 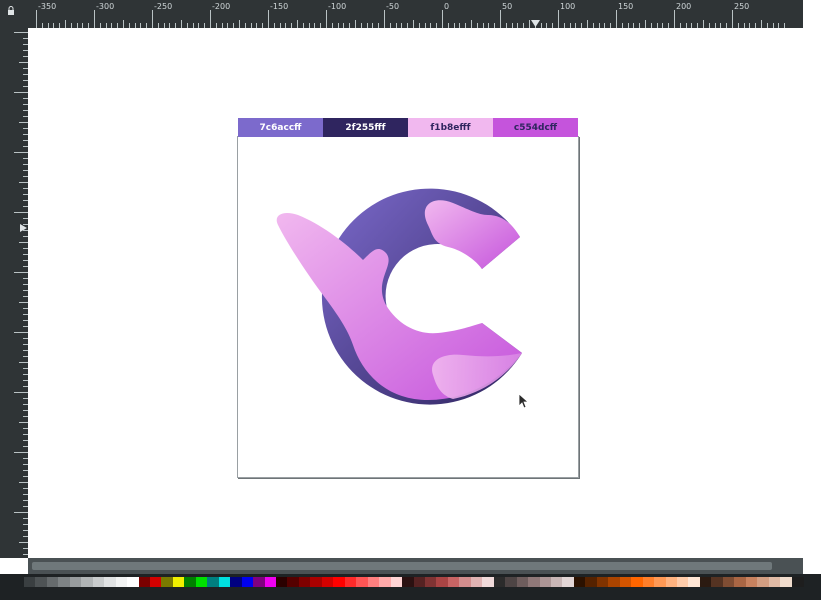 I want to click on ruler-label: 100, so click(x=568, y=6).